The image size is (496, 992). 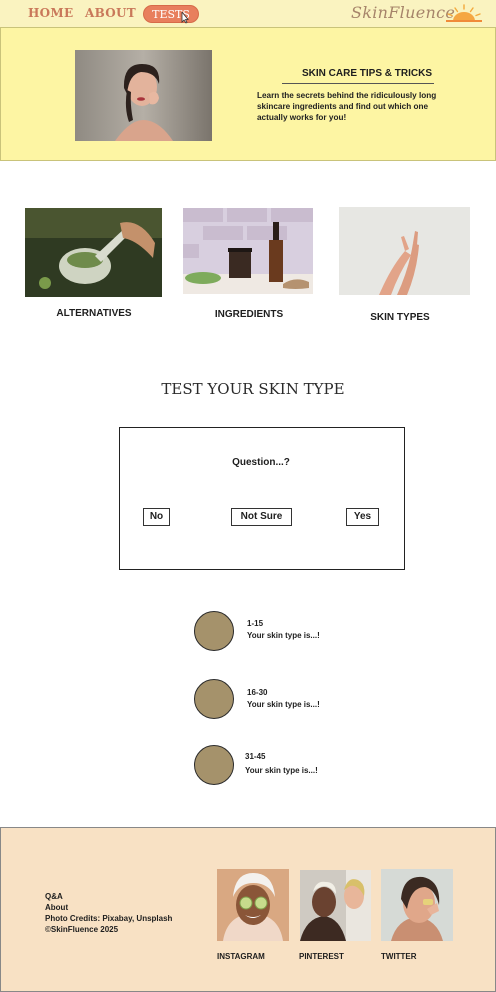 What do you see at coordinates (261, 517) in the screenshot?
I see `answer-not-sure-button: Not Sure` at bounding box center [261, 517].